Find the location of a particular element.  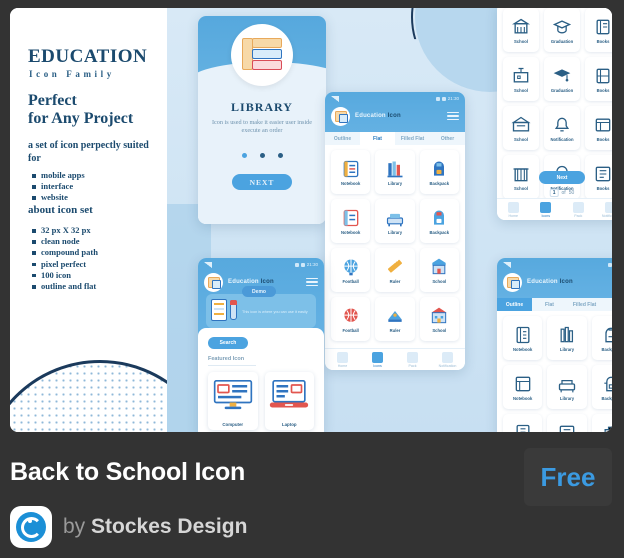

promo-headline: Perfect for Any Project is located at coordinates (80, 110).